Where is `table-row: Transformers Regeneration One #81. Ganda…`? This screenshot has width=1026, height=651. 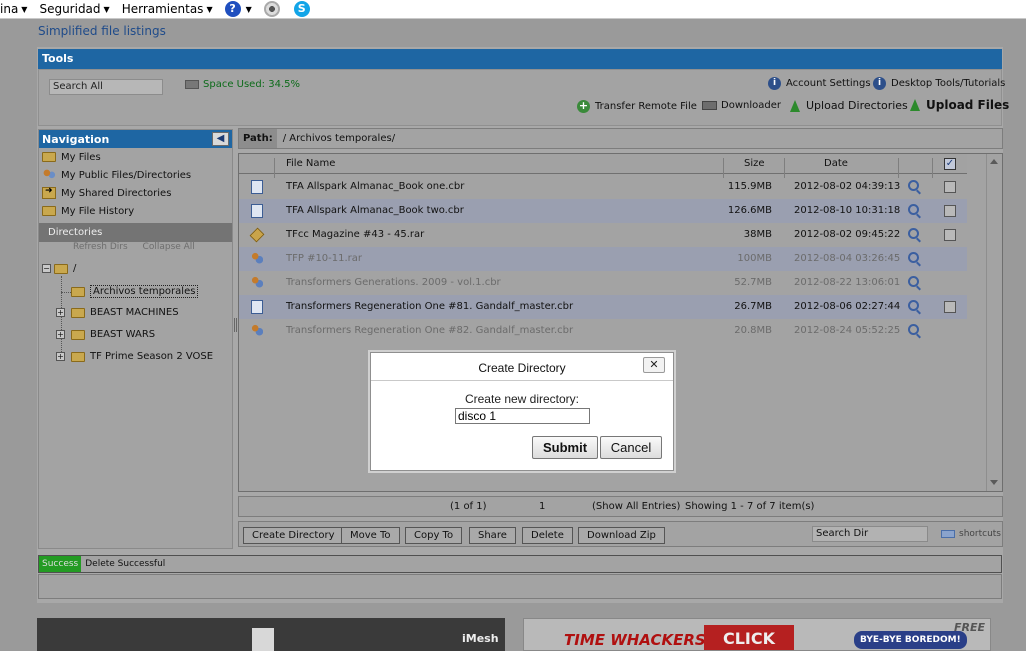 table-row: Transformers Regeneration One #81. Ganda… is located at coordinates (603, 307).